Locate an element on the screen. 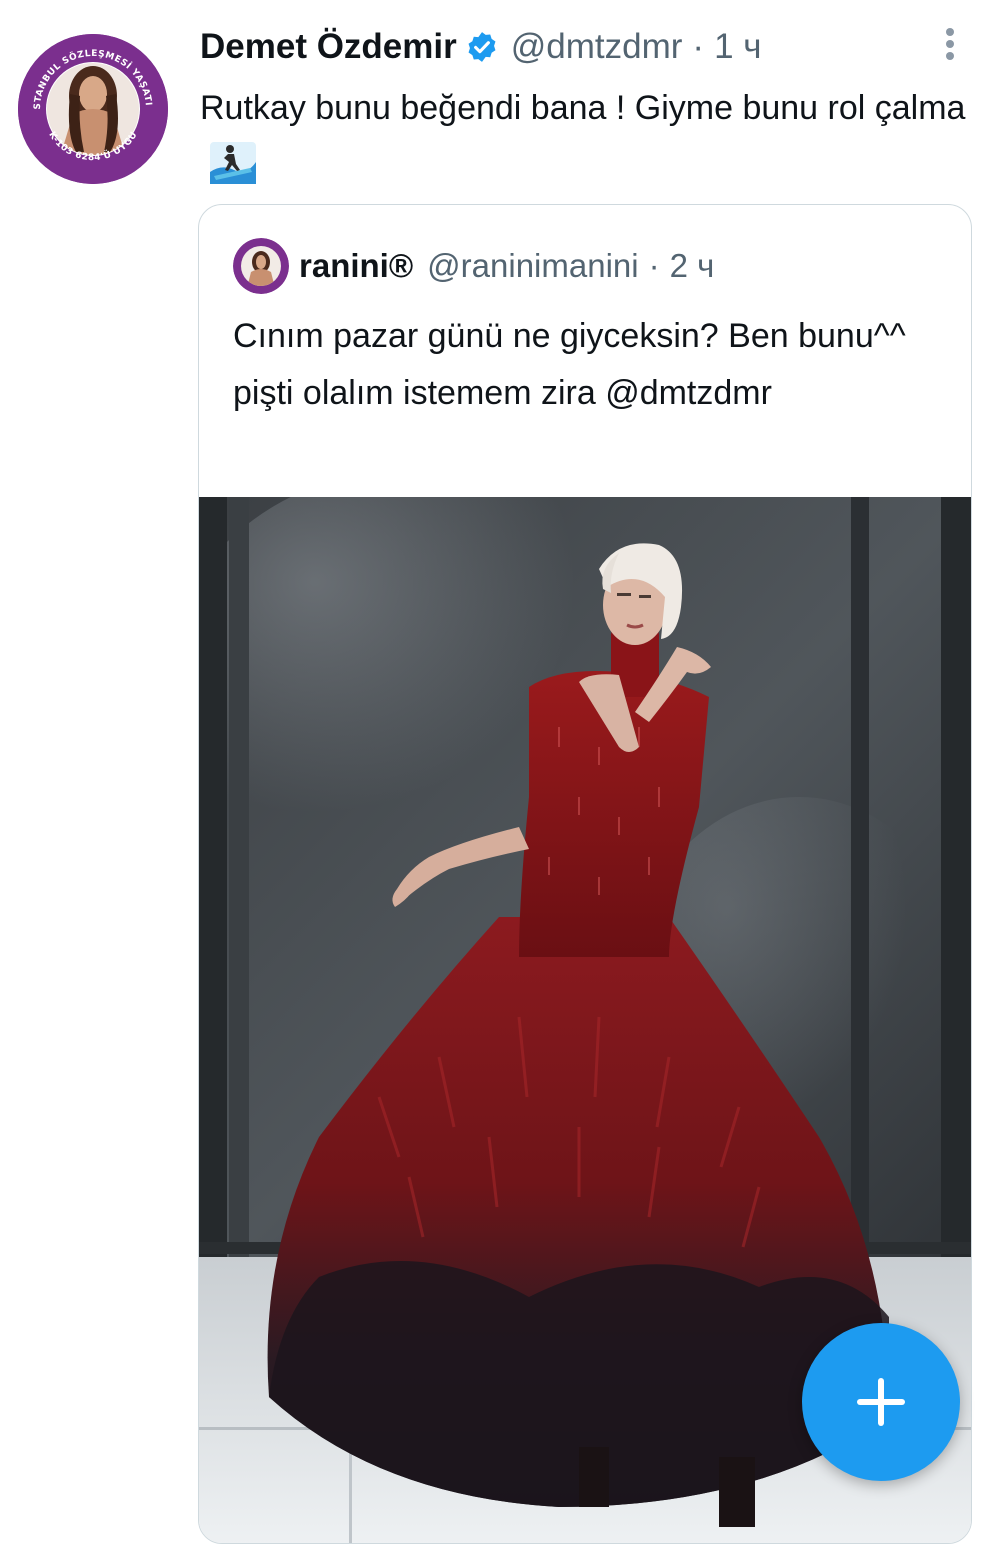 This screenshot has height=1544, width=1006. author-name: Demet Özdemir is located at coordinates (328, 47).